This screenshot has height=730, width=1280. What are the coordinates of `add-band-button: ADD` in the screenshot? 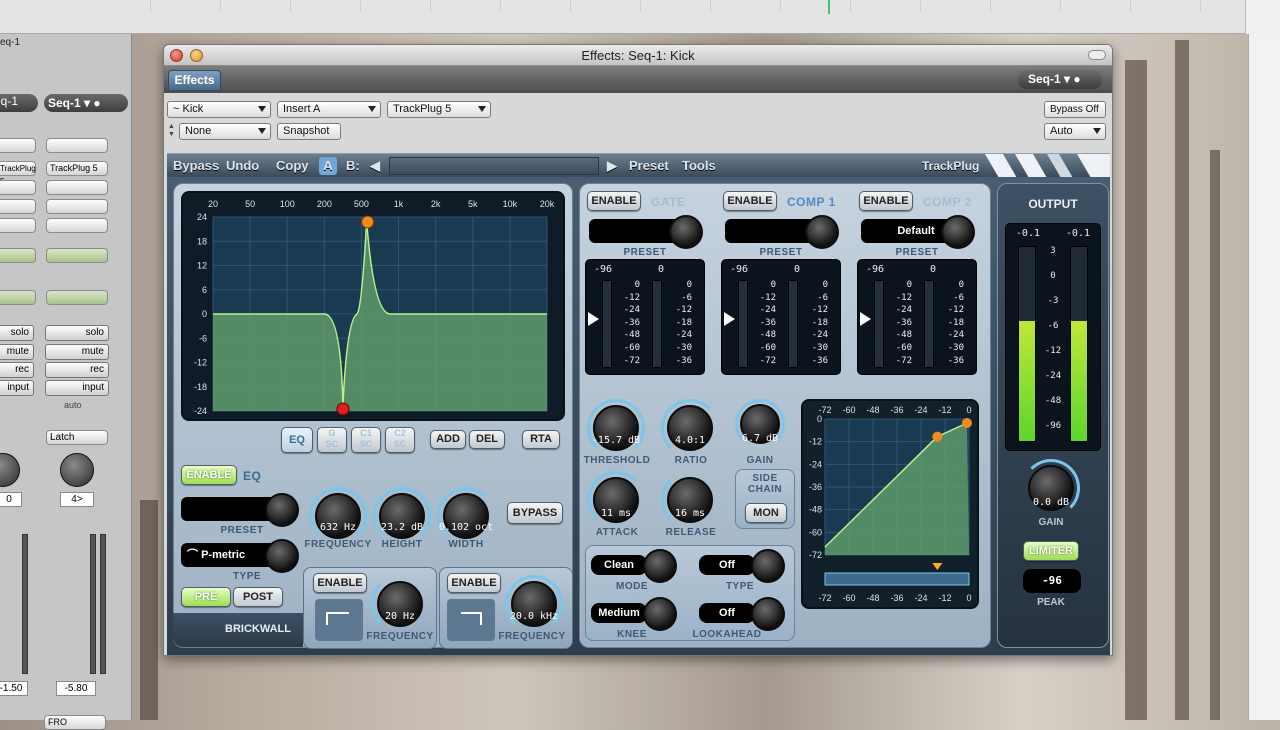 It's located at (448, 439).